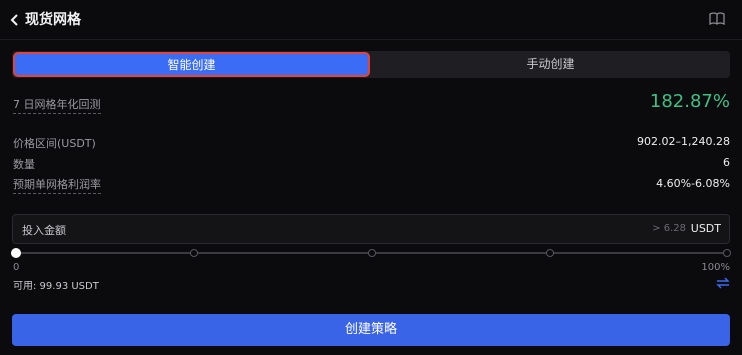  I want to click on grid-count-label: 数量, so click(24, 164).